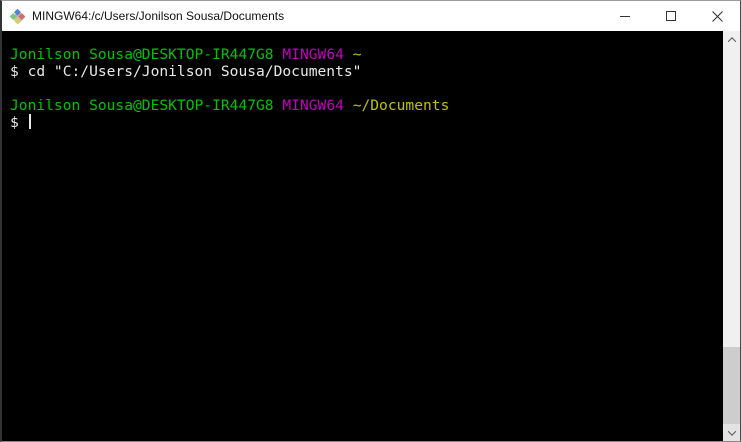 This screenshot has width=741, height=442. I want to click on scroll-up-button, so click(731, 39).